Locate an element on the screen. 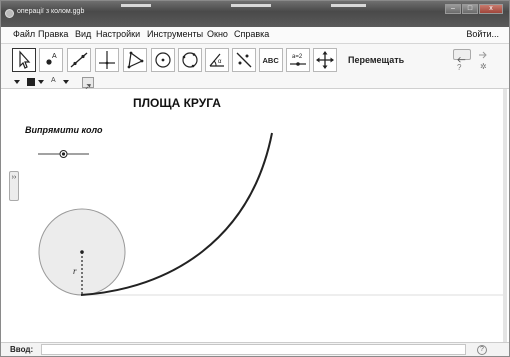 The height and width of the screenshot is (357, 510). window-title: операції з колом.ggb is located at coordinates (51, 11).